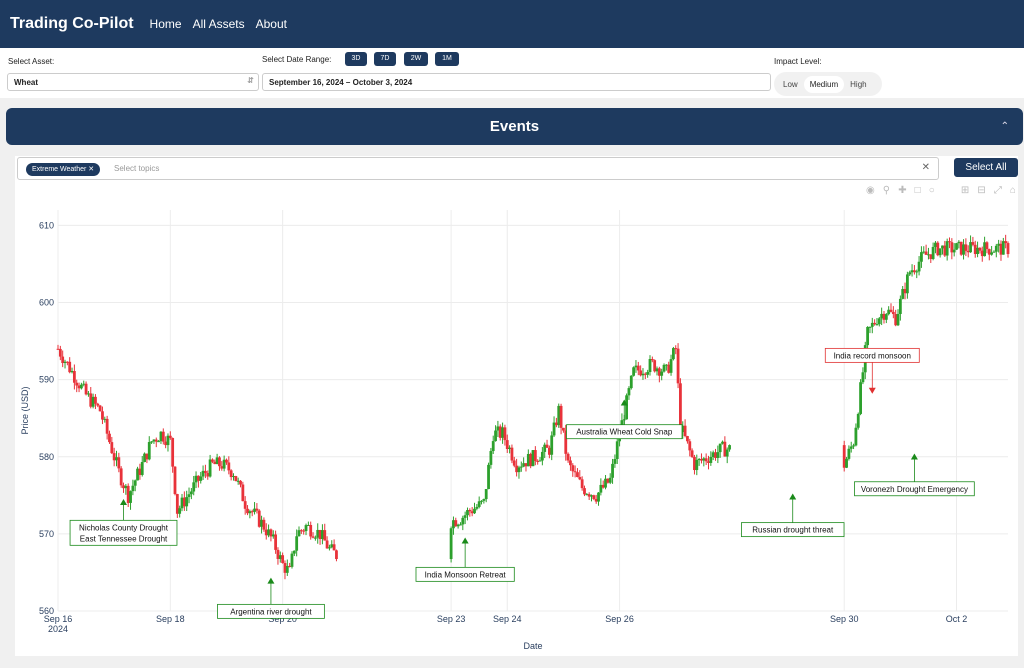 The image size is (1024, 668). Describe the element at coordinates (46, 457) in the screenshot. I see `y-tick-label: 580` at that location.